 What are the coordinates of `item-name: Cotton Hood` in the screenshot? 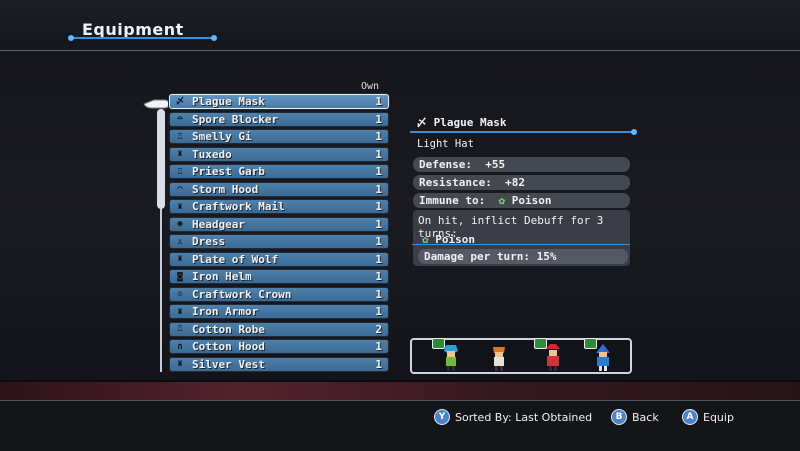 It's located at (228, 346).